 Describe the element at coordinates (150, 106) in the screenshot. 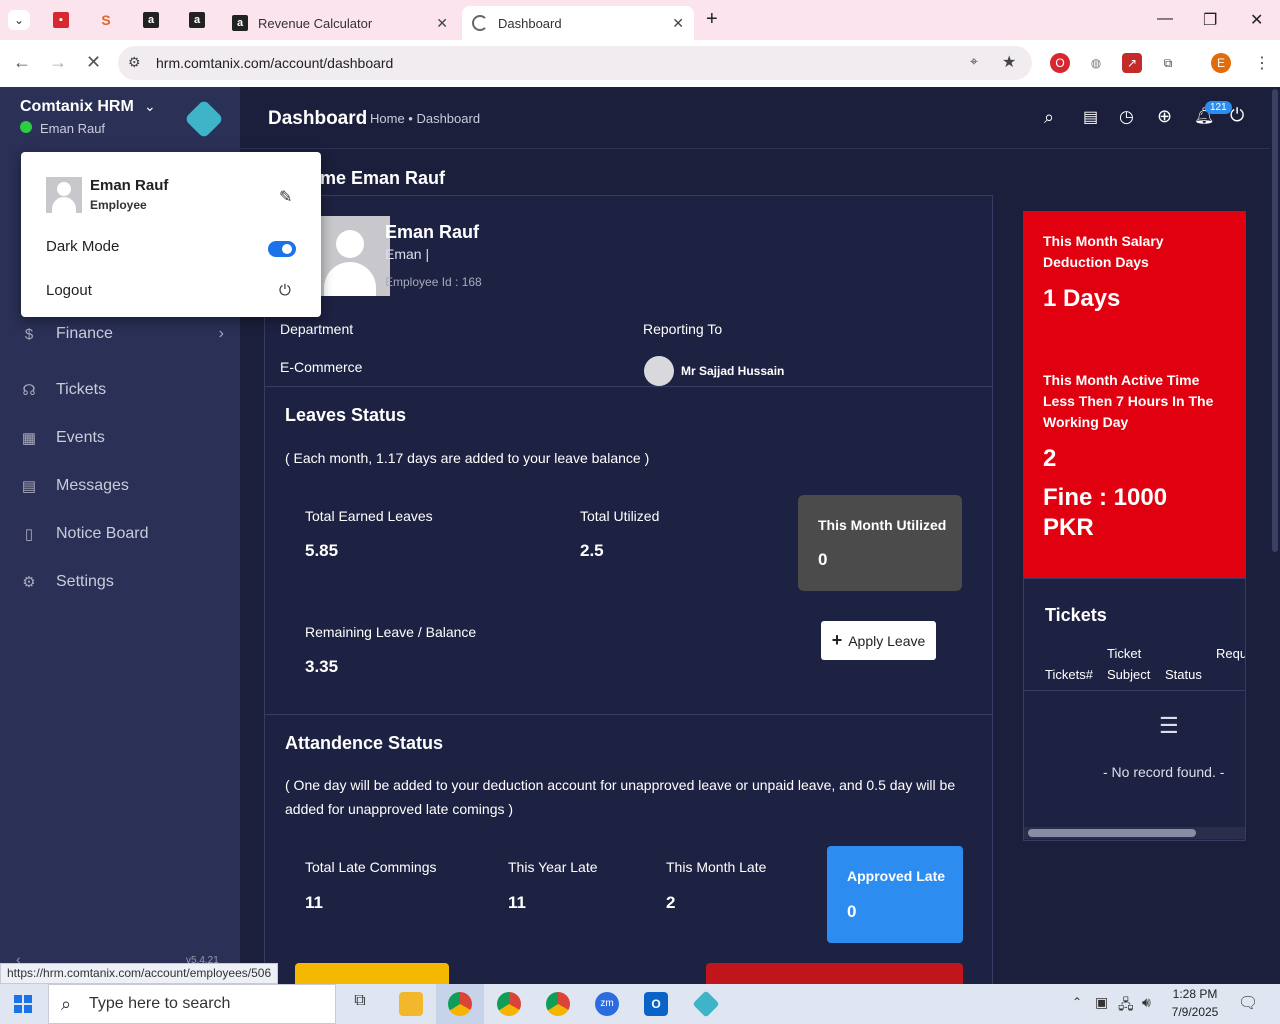

I see `chevron-down-icon: ⌄` at that location.